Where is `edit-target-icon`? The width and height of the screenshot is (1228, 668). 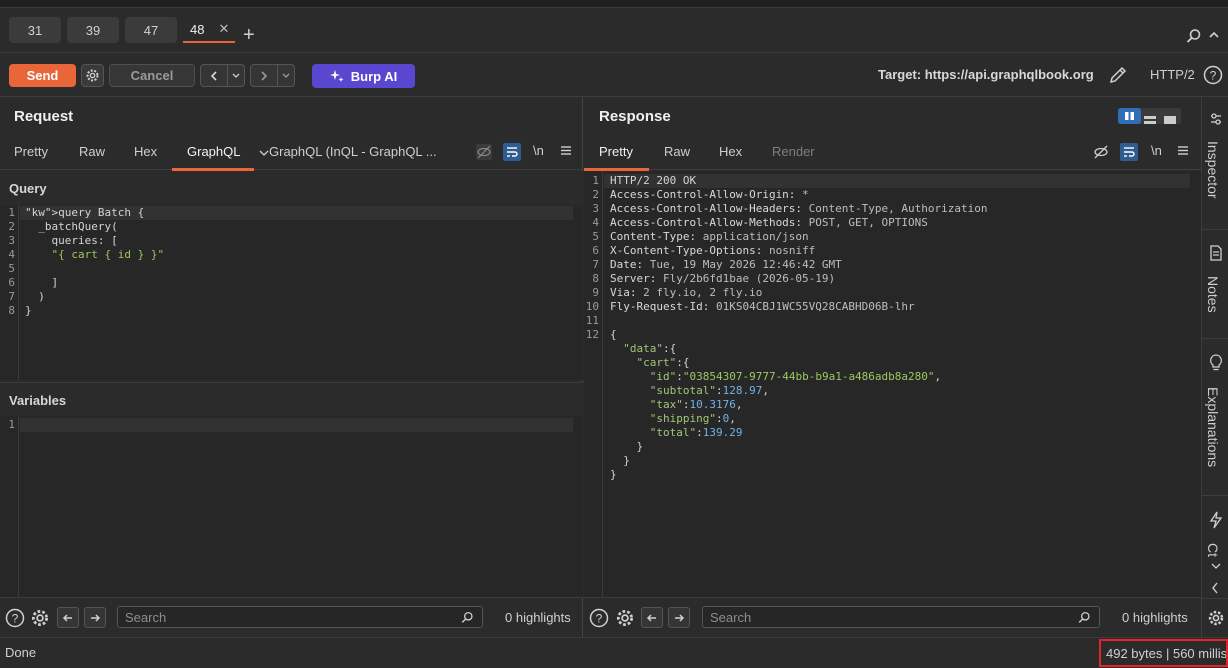
edit-target-icon is located at coordinates (1118, 76).